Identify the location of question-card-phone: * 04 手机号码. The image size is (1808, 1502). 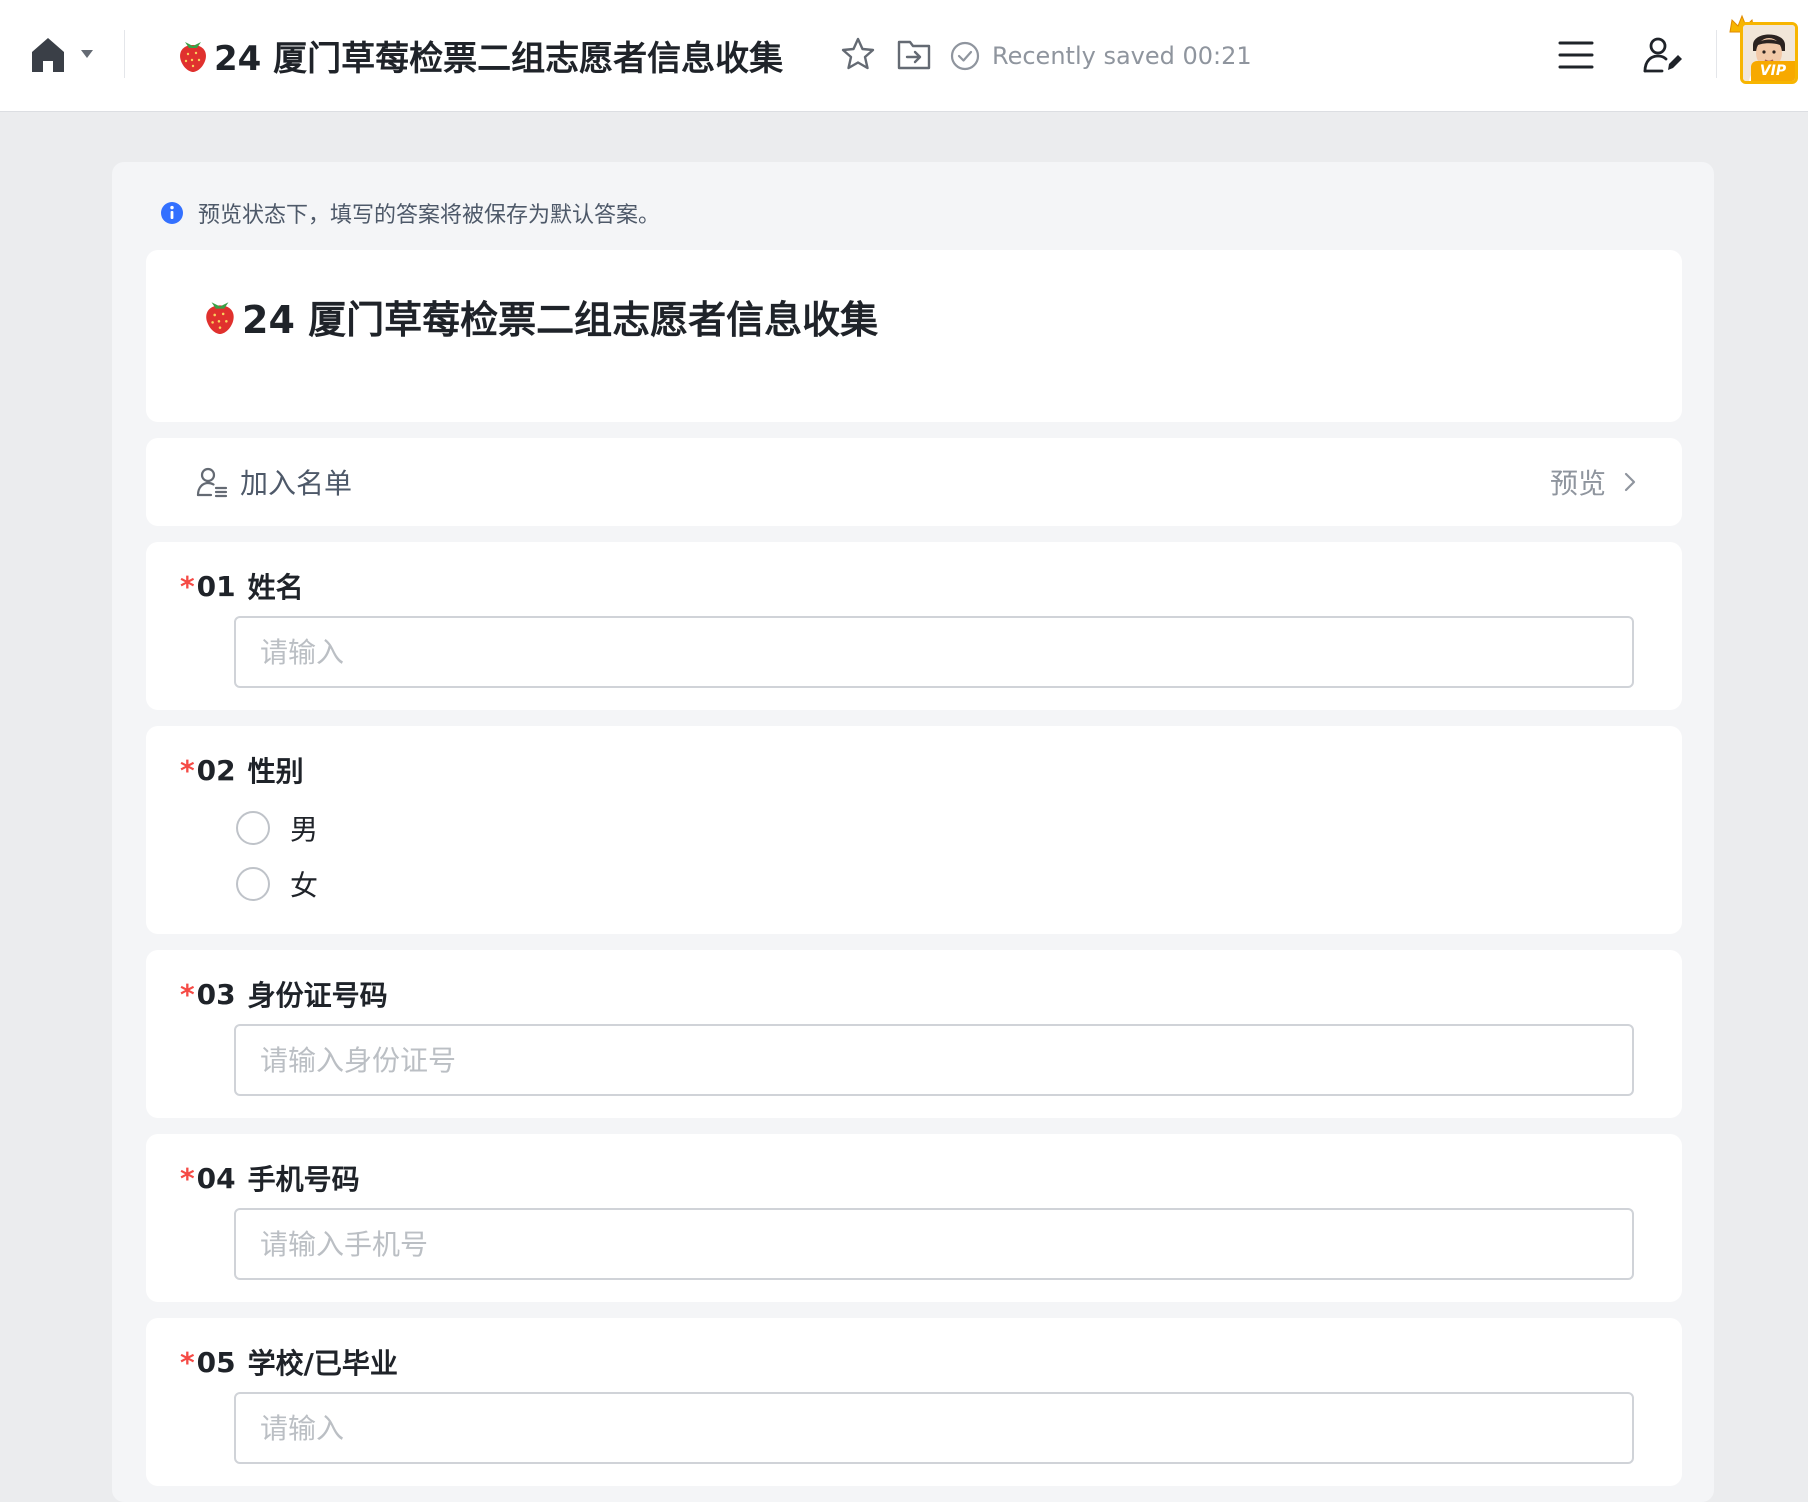
(914, 1218).